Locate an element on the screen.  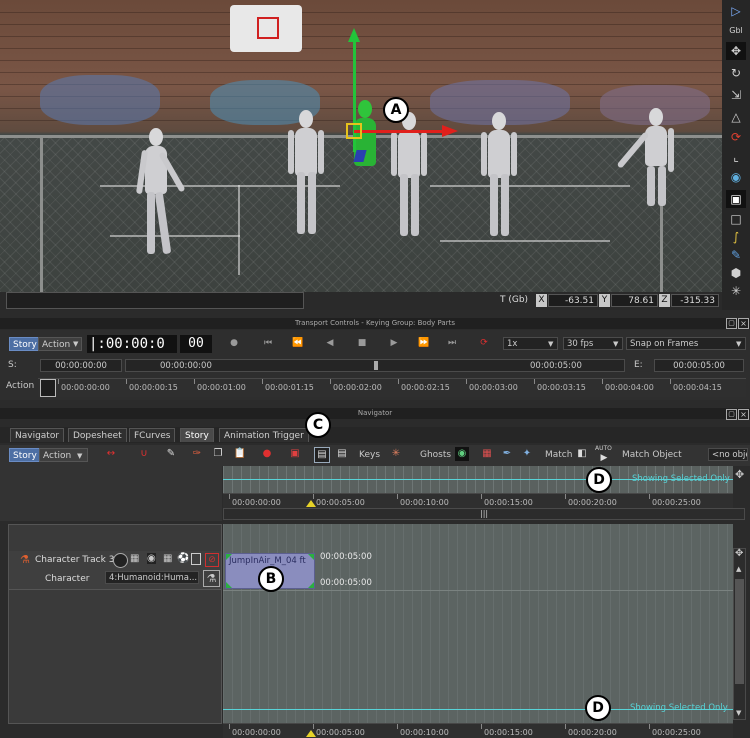
track-filter-icon: ▦ is located at coordinates (134, 558).